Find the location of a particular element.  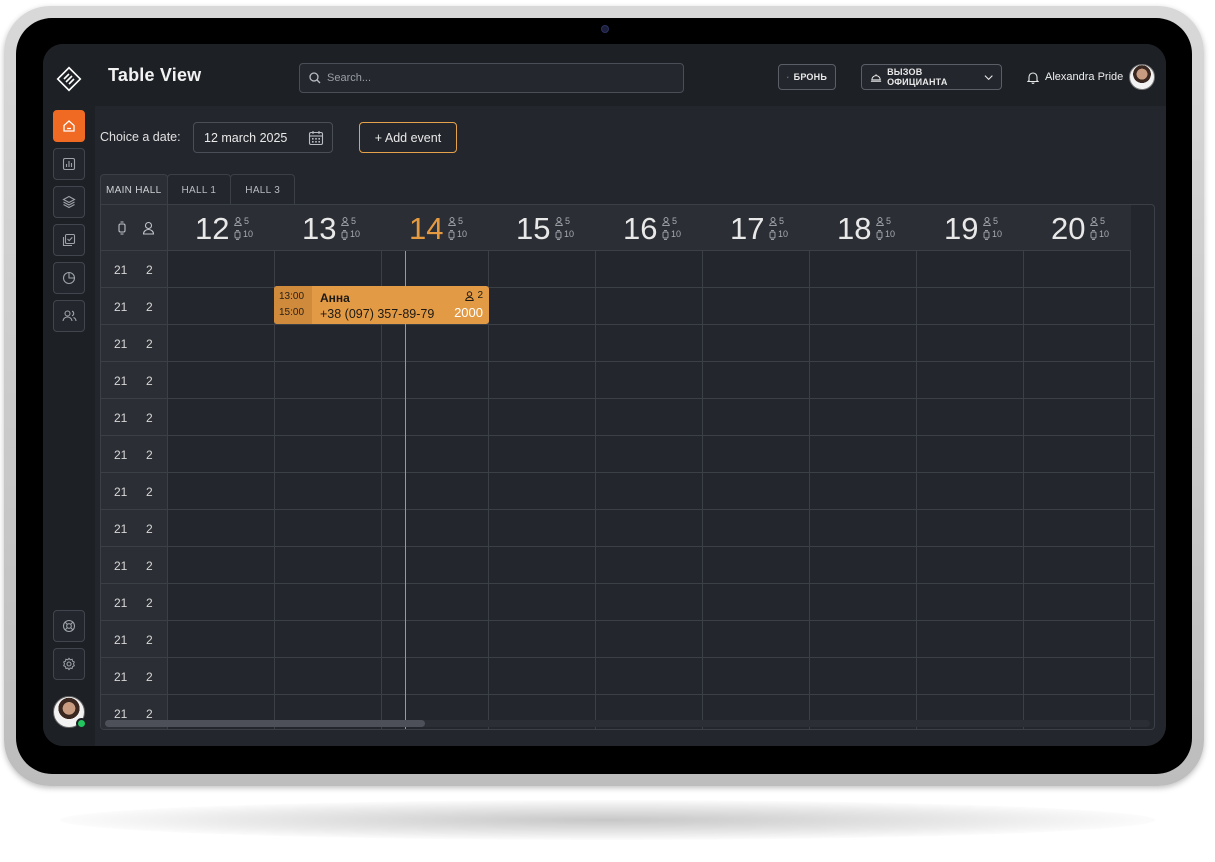

bron-button: БРОНЬ is located at coordinates (807, 77).